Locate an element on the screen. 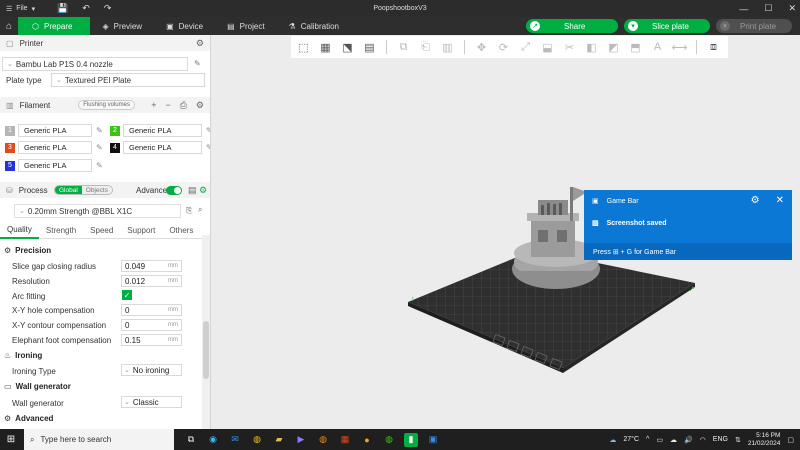  param-label: Arc fitting is located at coordinates (29, 296).